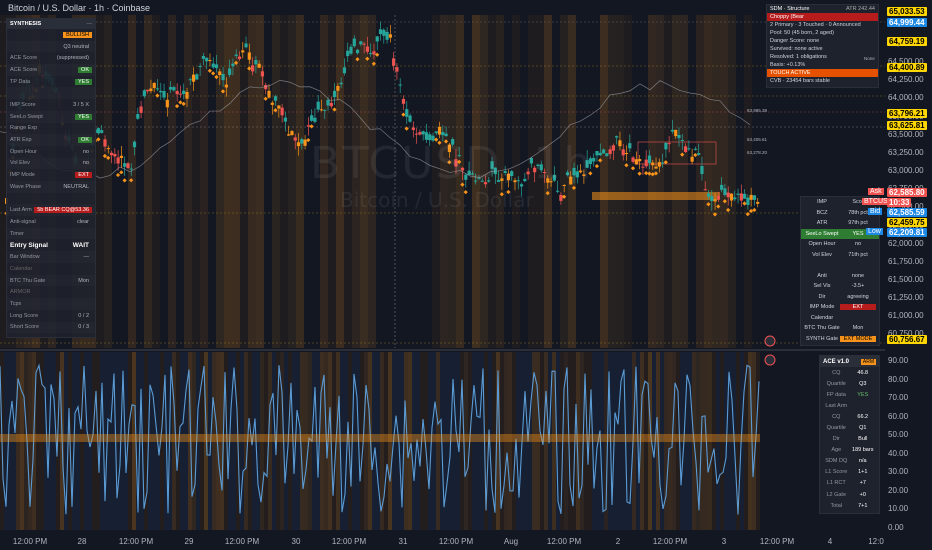 This screenshot has height=550, width=932. What do you see at coordinates (20, 292) in the screenshot?
I see `synthesis-row-label: ARMOR` at bounding box center [20, 292].